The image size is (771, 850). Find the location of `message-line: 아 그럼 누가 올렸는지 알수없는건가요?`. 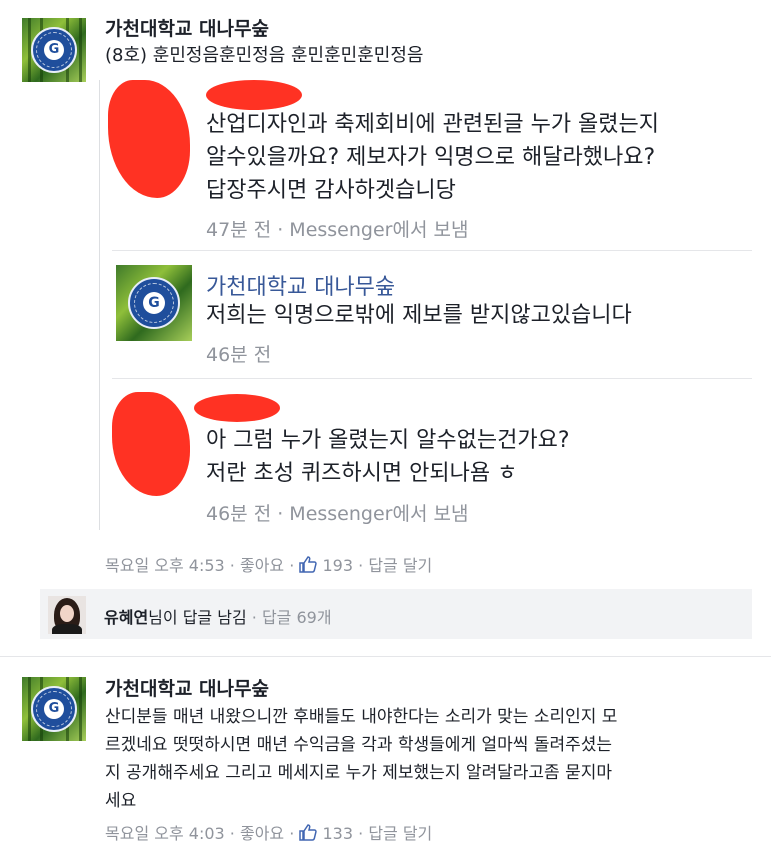

message-line: 아 그럼 누가 올렸는지 알수없는건가요? is located at coordinates (388, 440).